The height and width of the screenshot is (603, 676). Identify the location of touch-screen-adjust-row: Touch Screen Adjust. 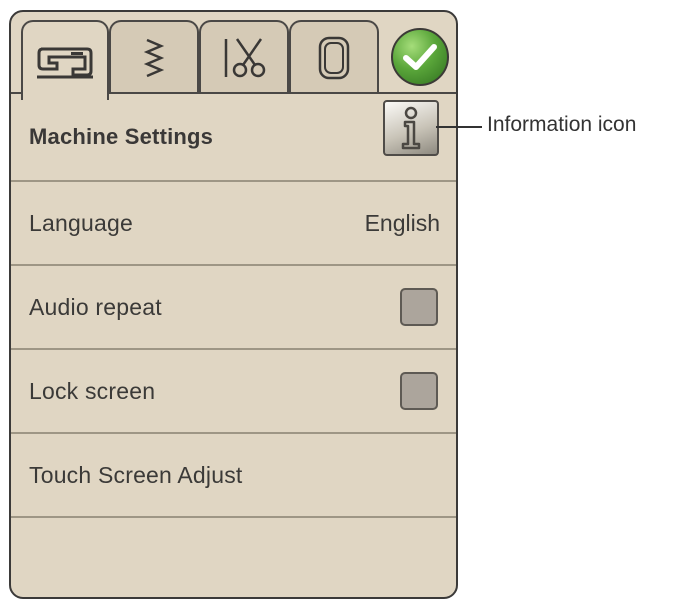
(233, 474).